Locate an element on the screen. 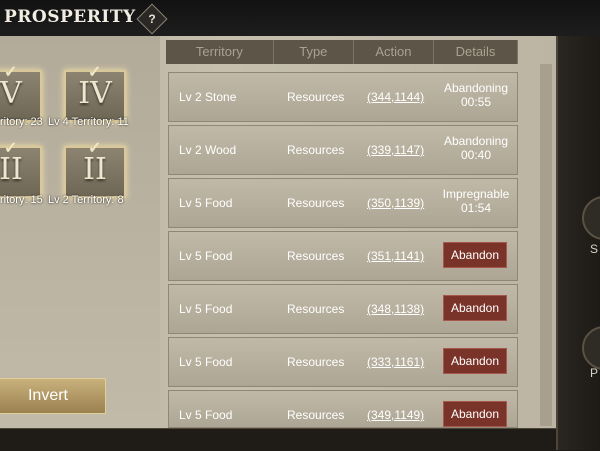 This screenshot has width=600, height=451. territory-badge-v: ✓ V is located at coordinates (21, 93).